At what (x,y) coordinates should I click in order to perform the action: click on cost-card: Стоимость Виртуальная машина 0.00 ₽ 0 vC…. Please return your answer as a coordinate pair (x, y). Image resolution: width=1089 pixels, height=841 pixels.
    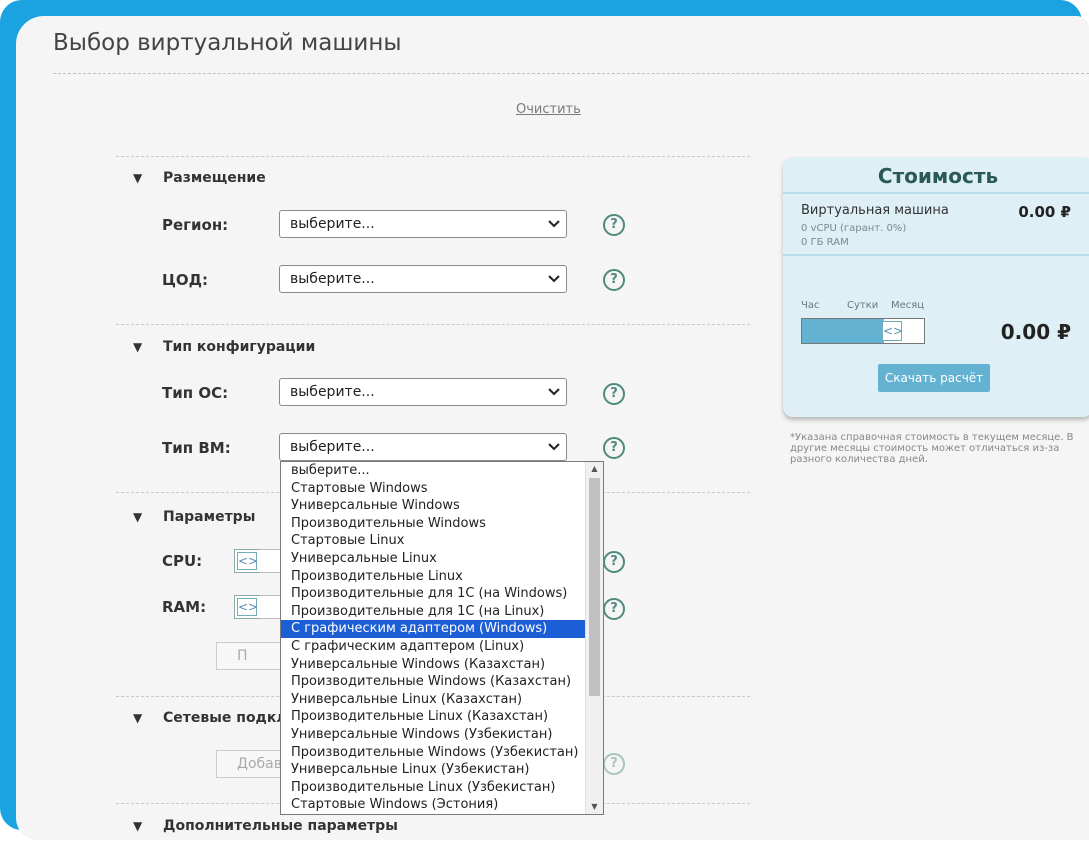
    Looking at the image, I should click on (936, 287).